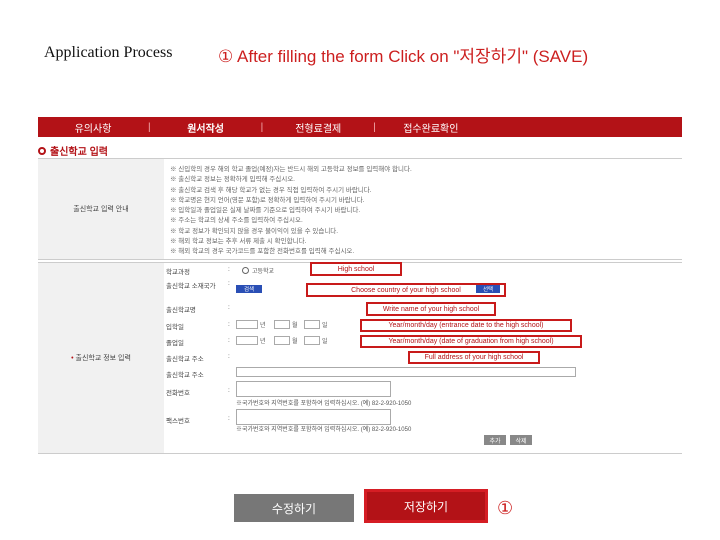 The height and width of the screenshot is (540, 720). What do you see at coordinates (191, 286) in the screenshot?
I see `label-country: 출신학교 소재국가` at bounding box center [191, 286].